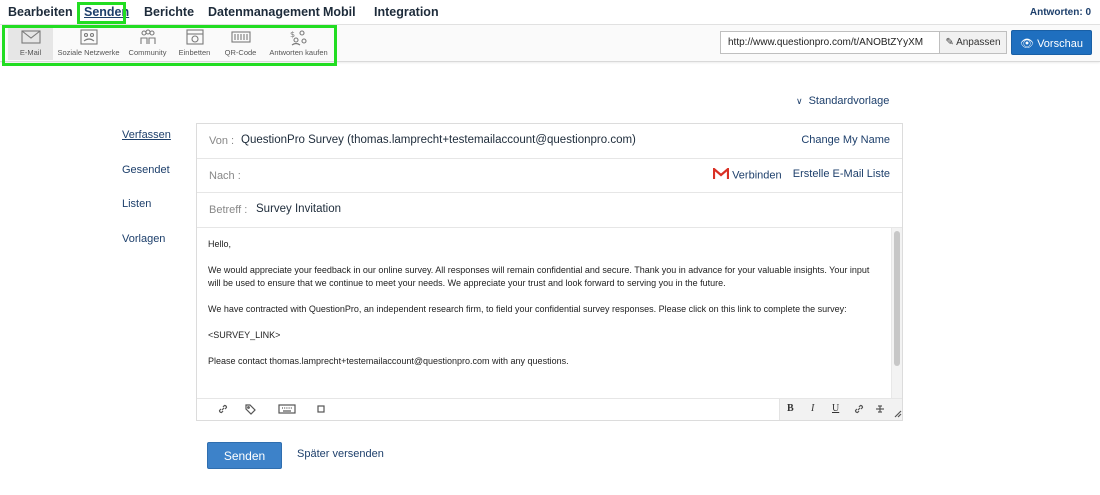 This screenshot has height=495, width=1100. I want to click on community-icon, so click(147, 38).